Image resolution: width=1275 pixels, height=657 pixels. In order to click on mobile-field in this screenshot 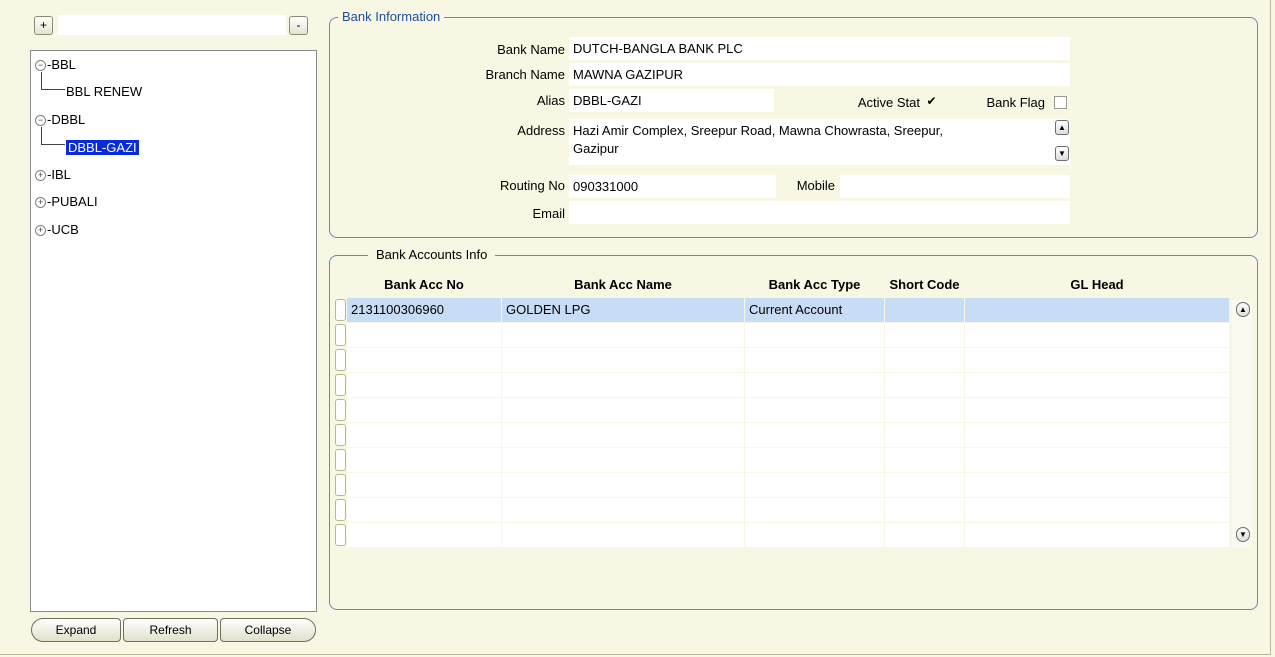, I will do `click(955, 186)`.